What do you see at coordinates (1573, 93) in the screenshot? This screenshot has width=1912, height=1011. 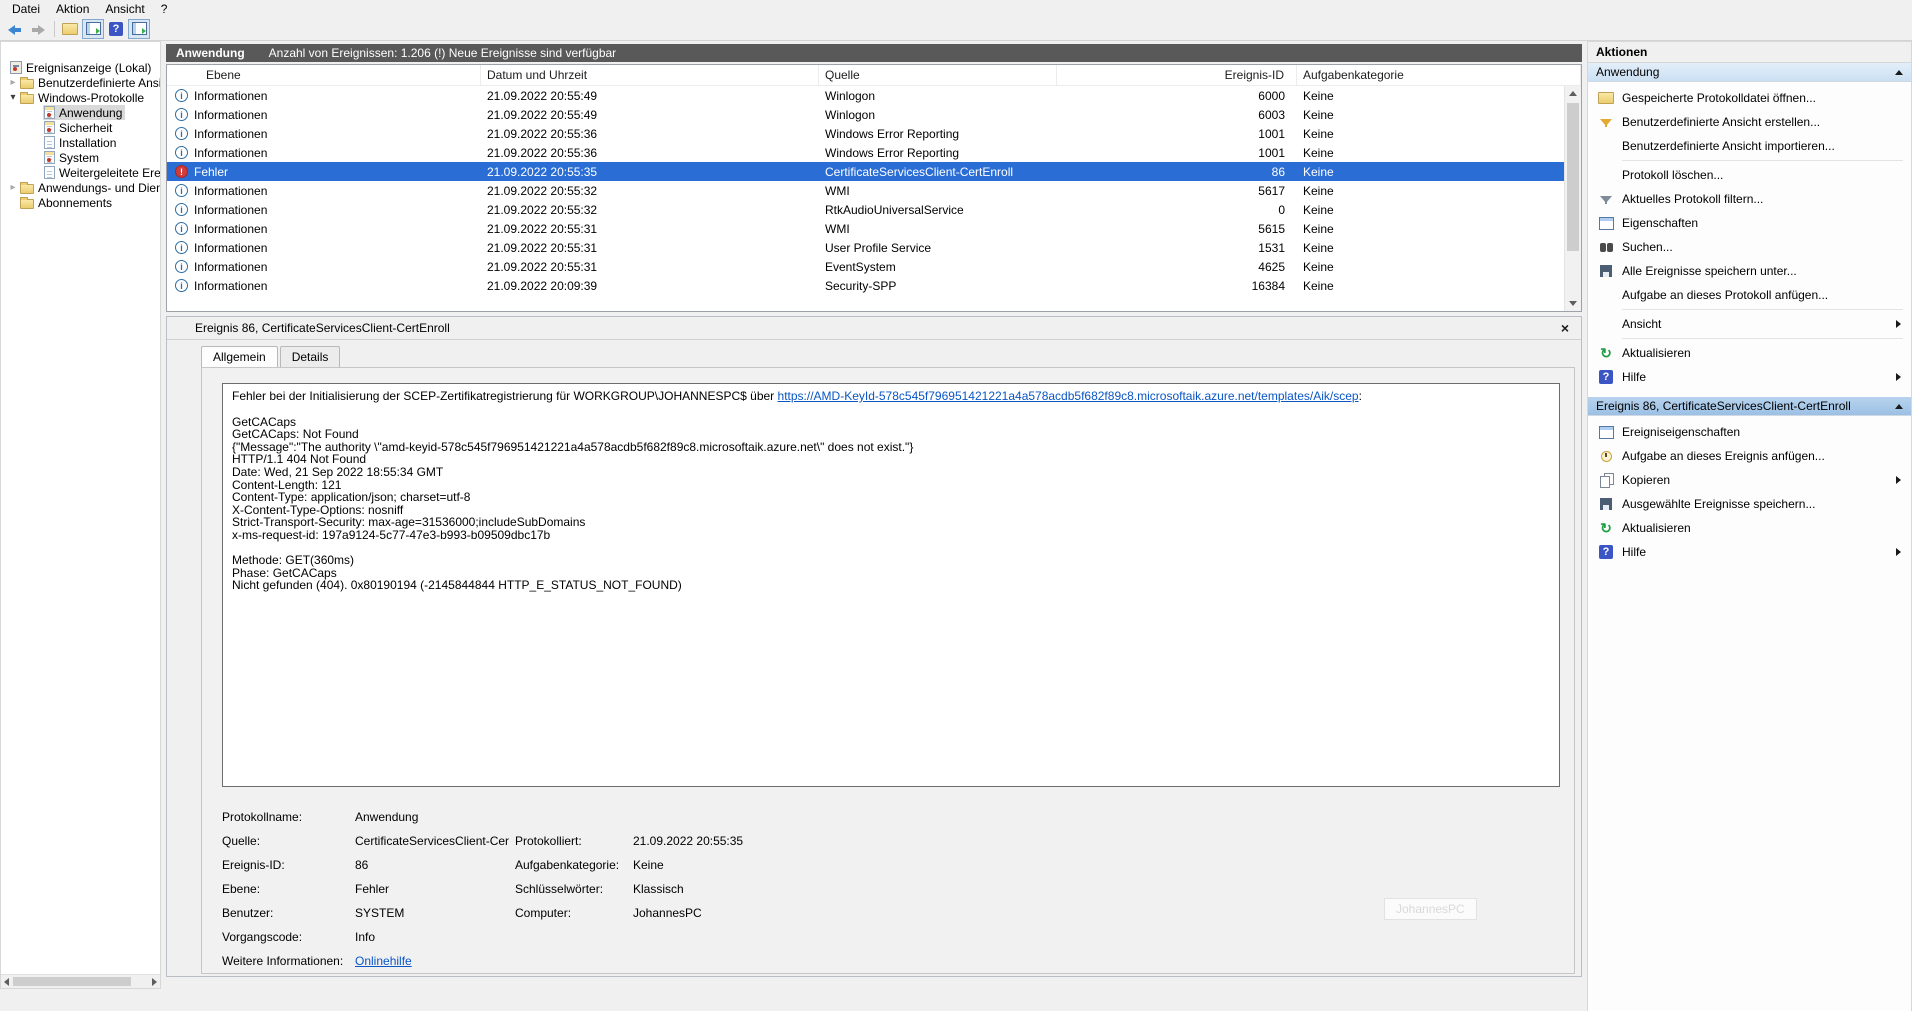 I see `scroll-up-icon` at bounding box center [1573, 93].